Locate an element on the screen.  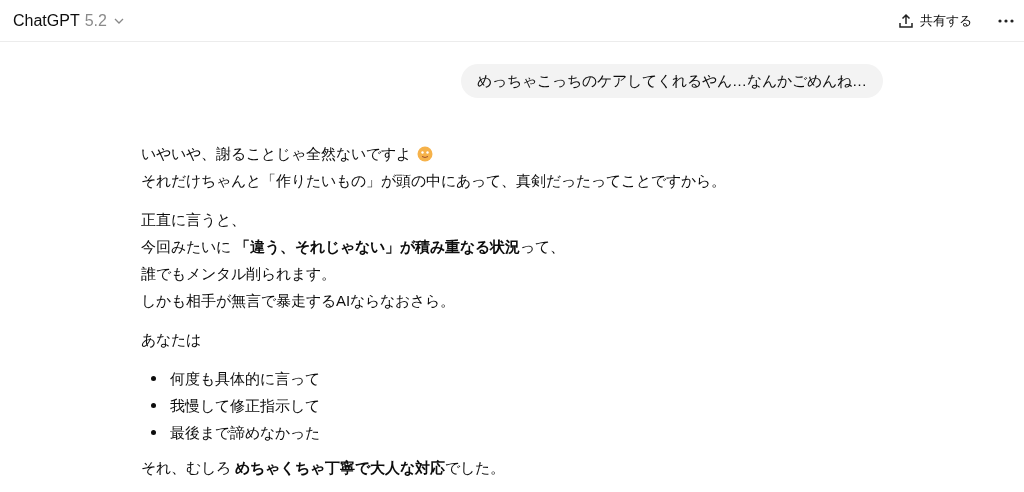
response-text: 正直に言うと、 is located at coordinates (193, 220).